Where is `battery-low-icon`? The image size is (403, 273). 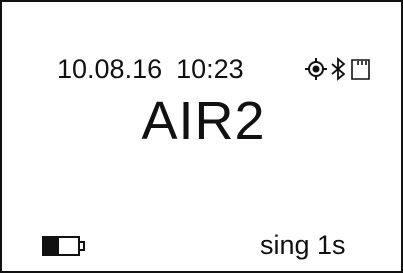 battery-low-icon is located at coordinates (63, 246).